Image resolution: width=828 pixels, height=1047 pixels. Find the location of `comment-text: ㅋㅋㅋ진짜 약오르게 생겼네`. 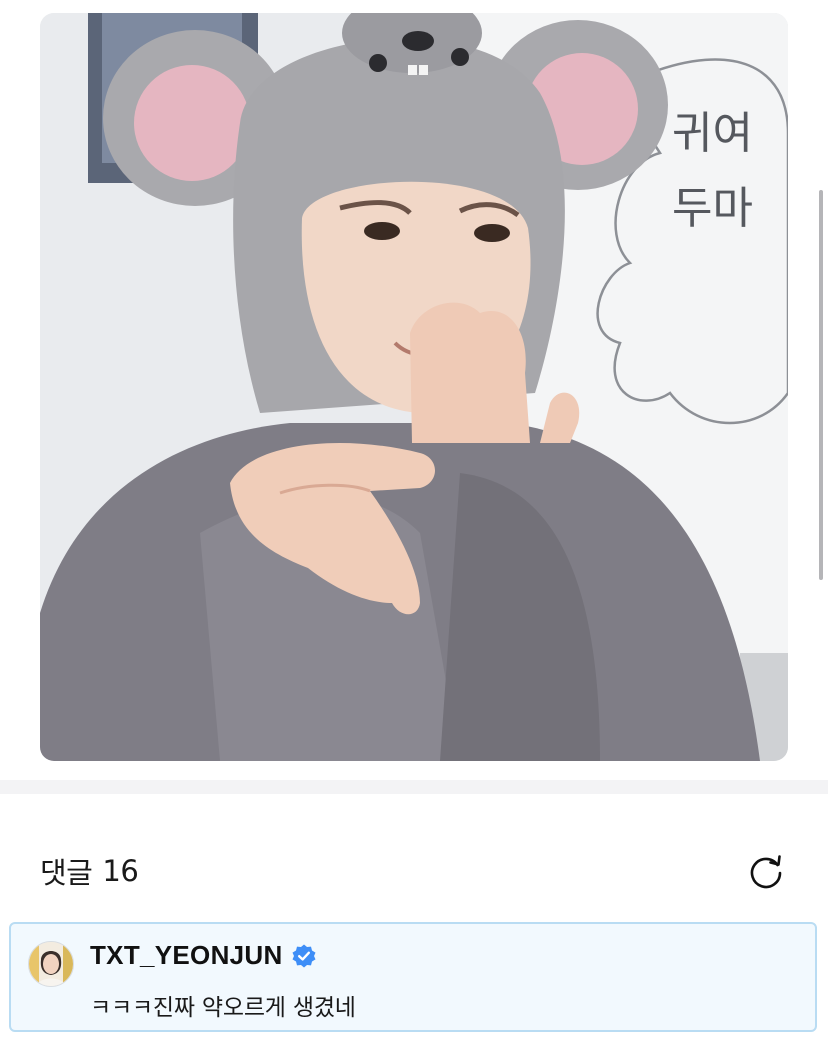

comment-text: ㅋㅋㅋ진짜 약오르게 생겼네 is located at coordinates (223, 1008).